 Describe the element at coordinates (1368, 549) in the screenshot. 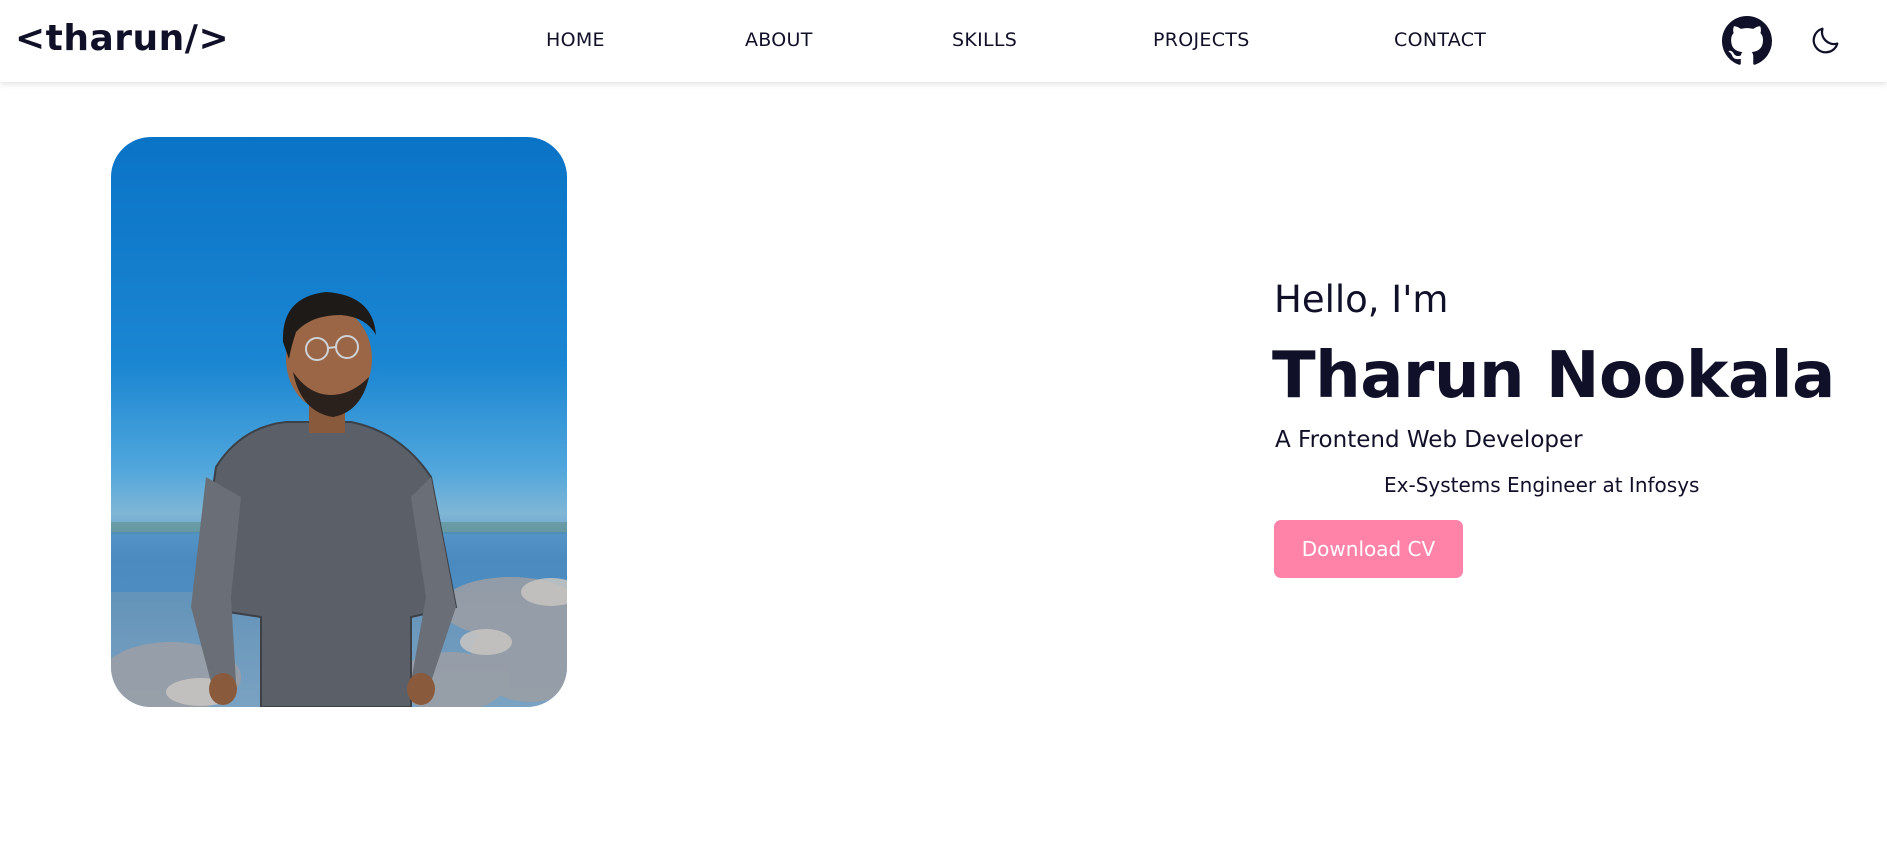

I see `download-cv-button: Download CV` at that location.